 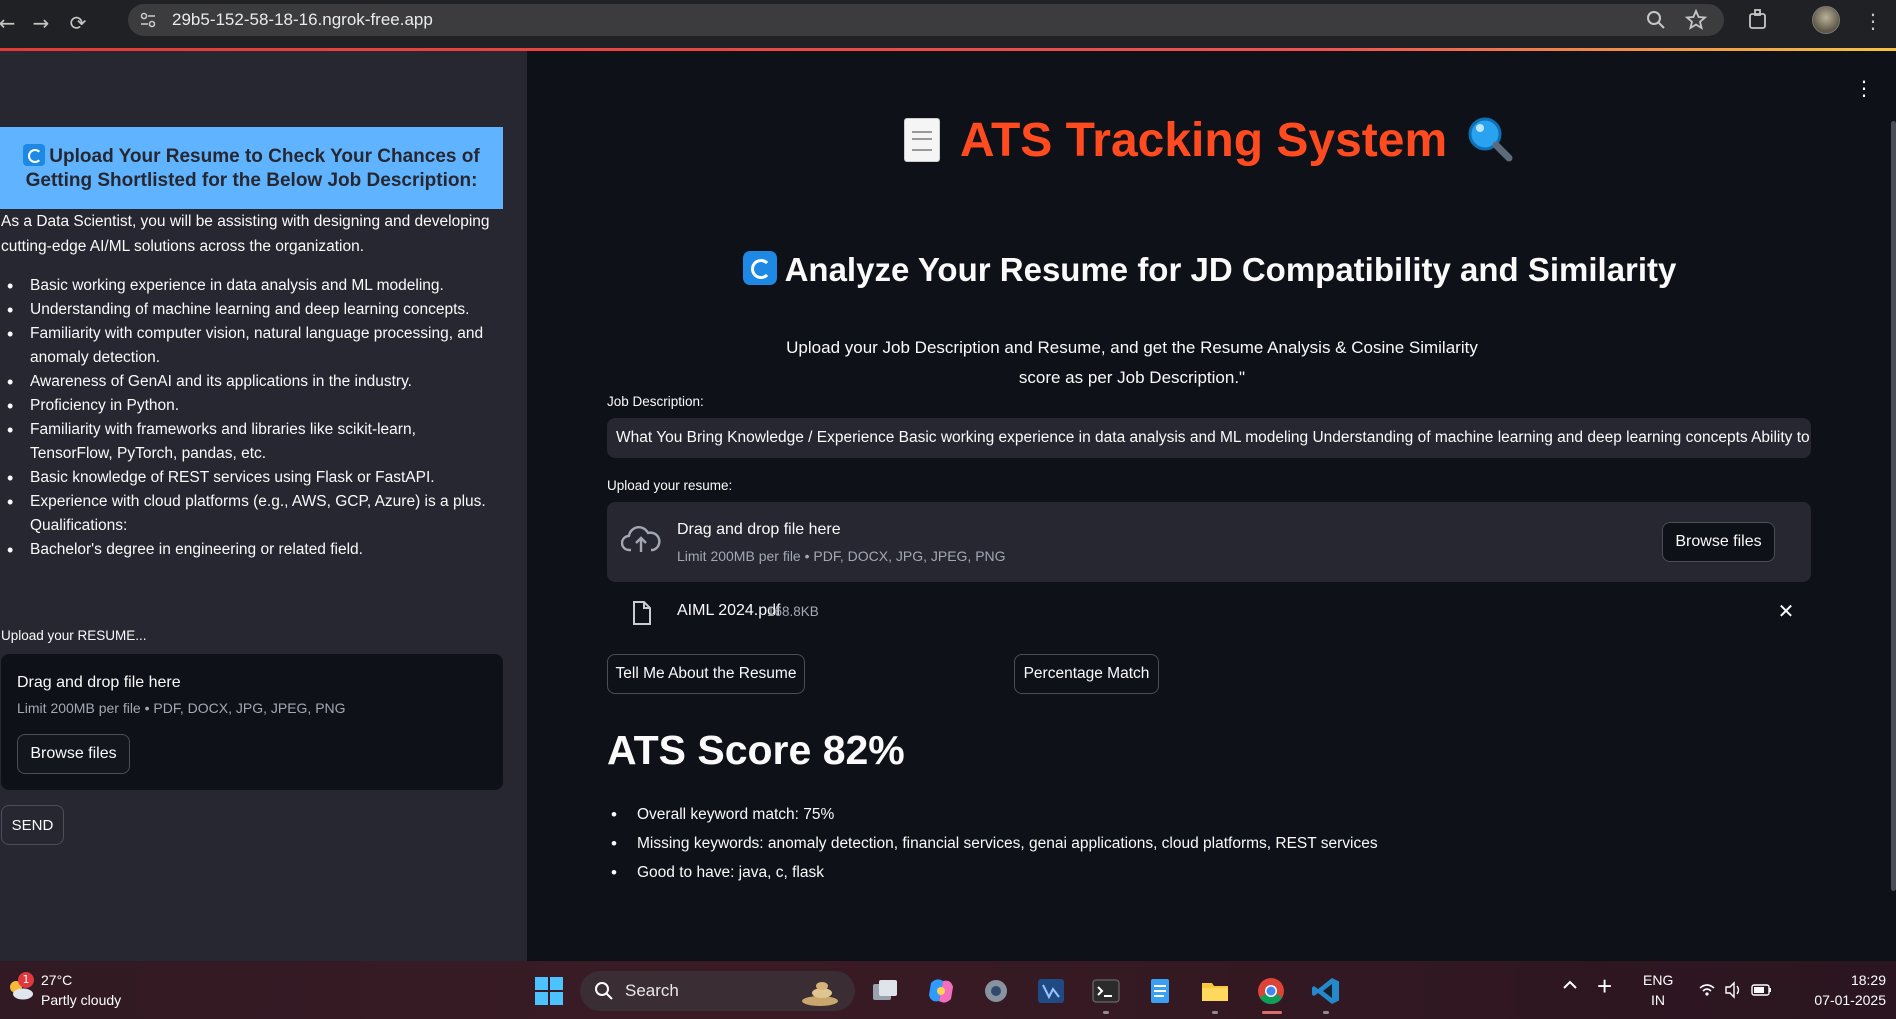 I want to click on job-description-label: Job Description:, so click(x=655, y=401).